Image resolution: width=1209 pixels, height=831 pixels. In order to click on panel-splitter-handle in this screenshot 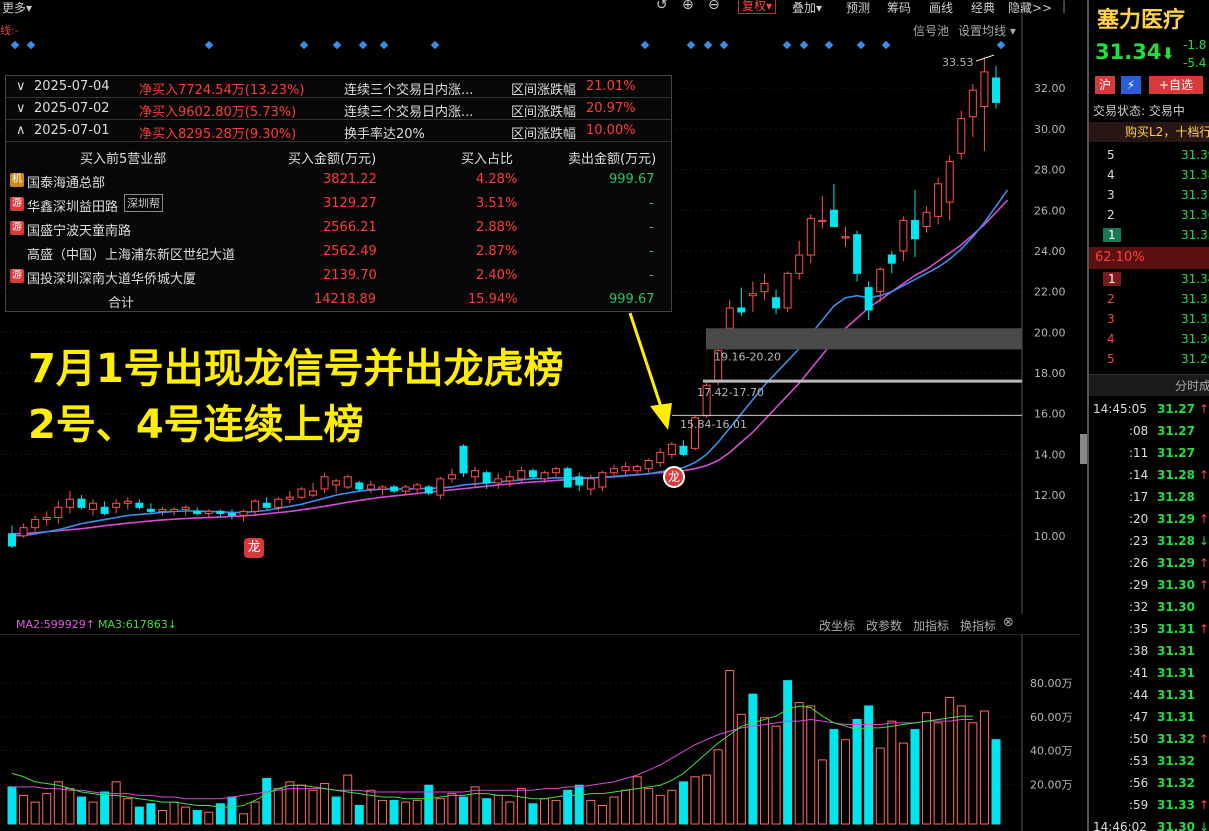, I will do `click(1083, 449)`.